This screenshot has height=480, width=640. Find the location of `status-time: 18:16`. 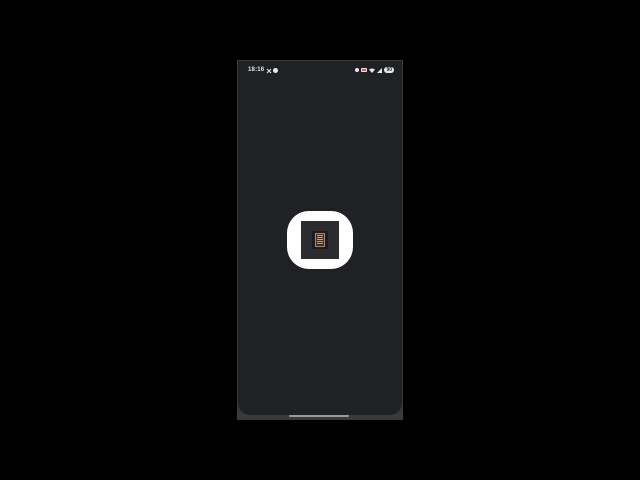

status-time: 18:16 is located at coordinates (256, 70).